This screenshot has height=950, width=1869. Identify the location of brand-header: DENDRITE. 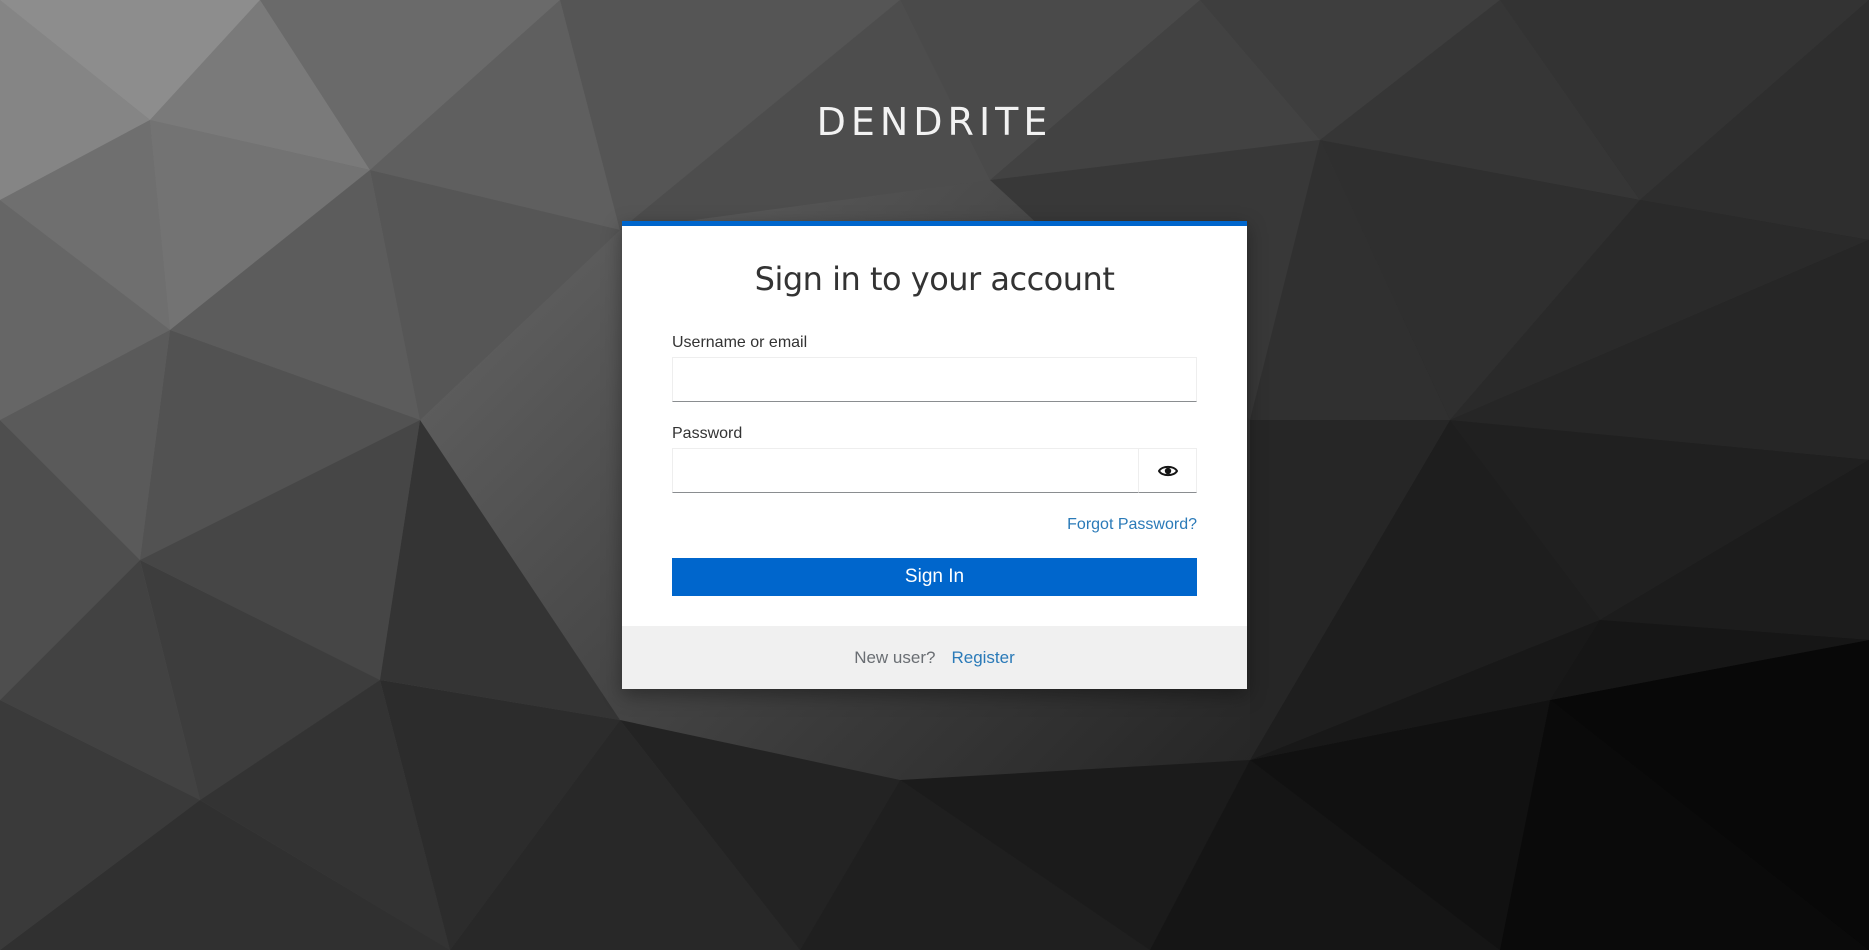
(934, 122).